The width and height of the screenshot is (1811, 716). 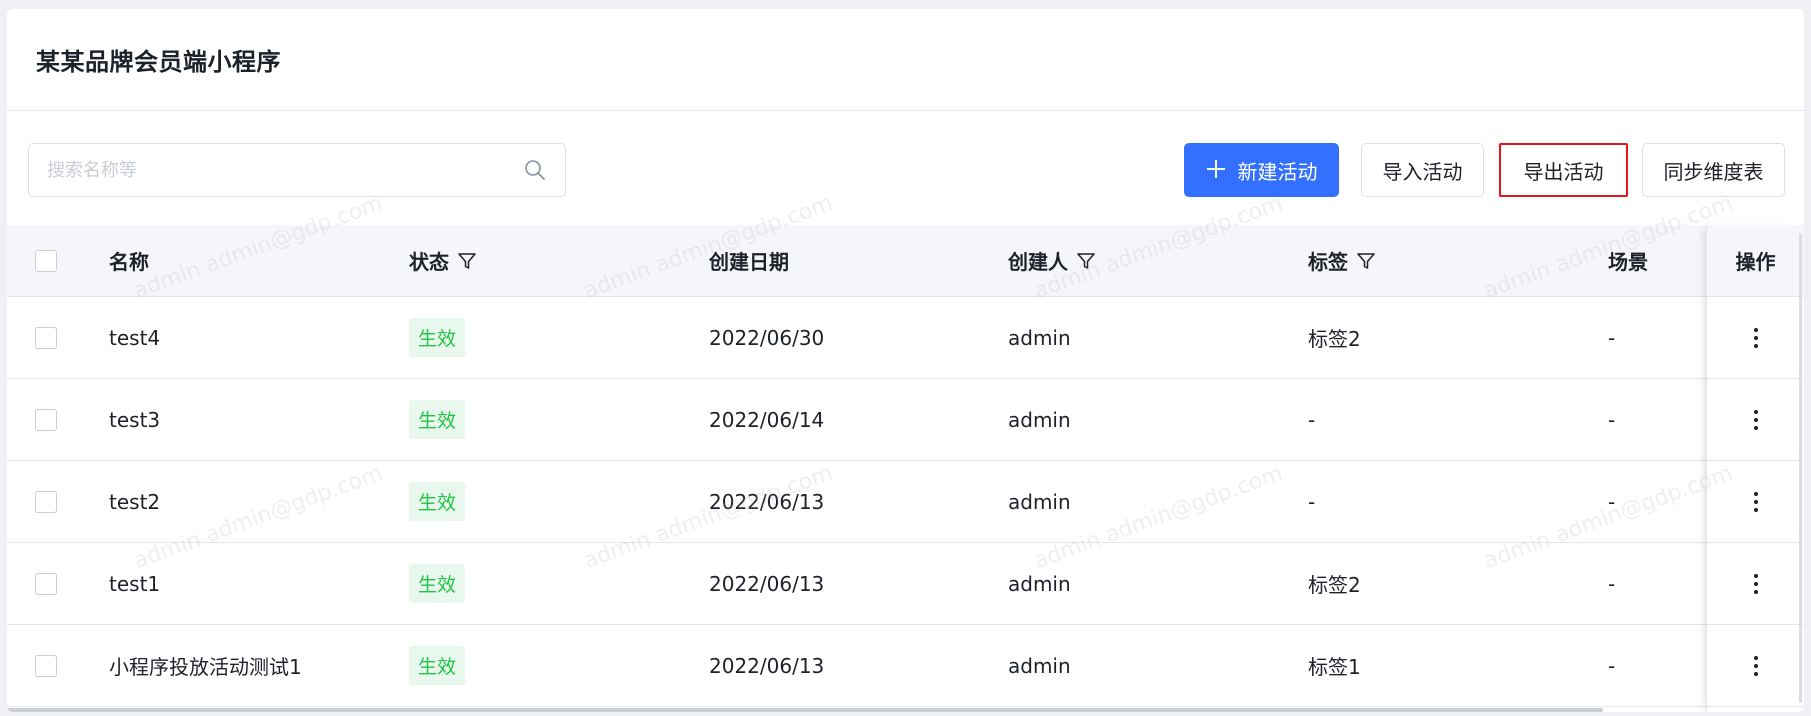 What do you see at coordinates (134, 419) in the screenshot?
I see `row-name: test3` at bounding box center [134, 419].